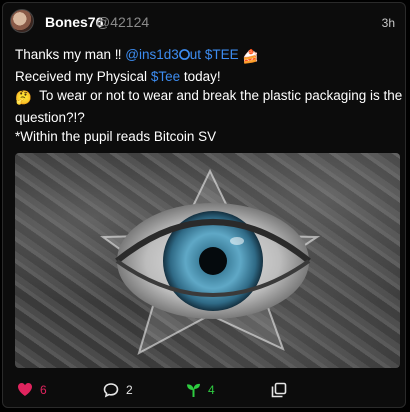 This screenshot has height=412, width=410. Describe the element at coordinates (25, 389) in the screenshot. I see `heart-icon` at that location.